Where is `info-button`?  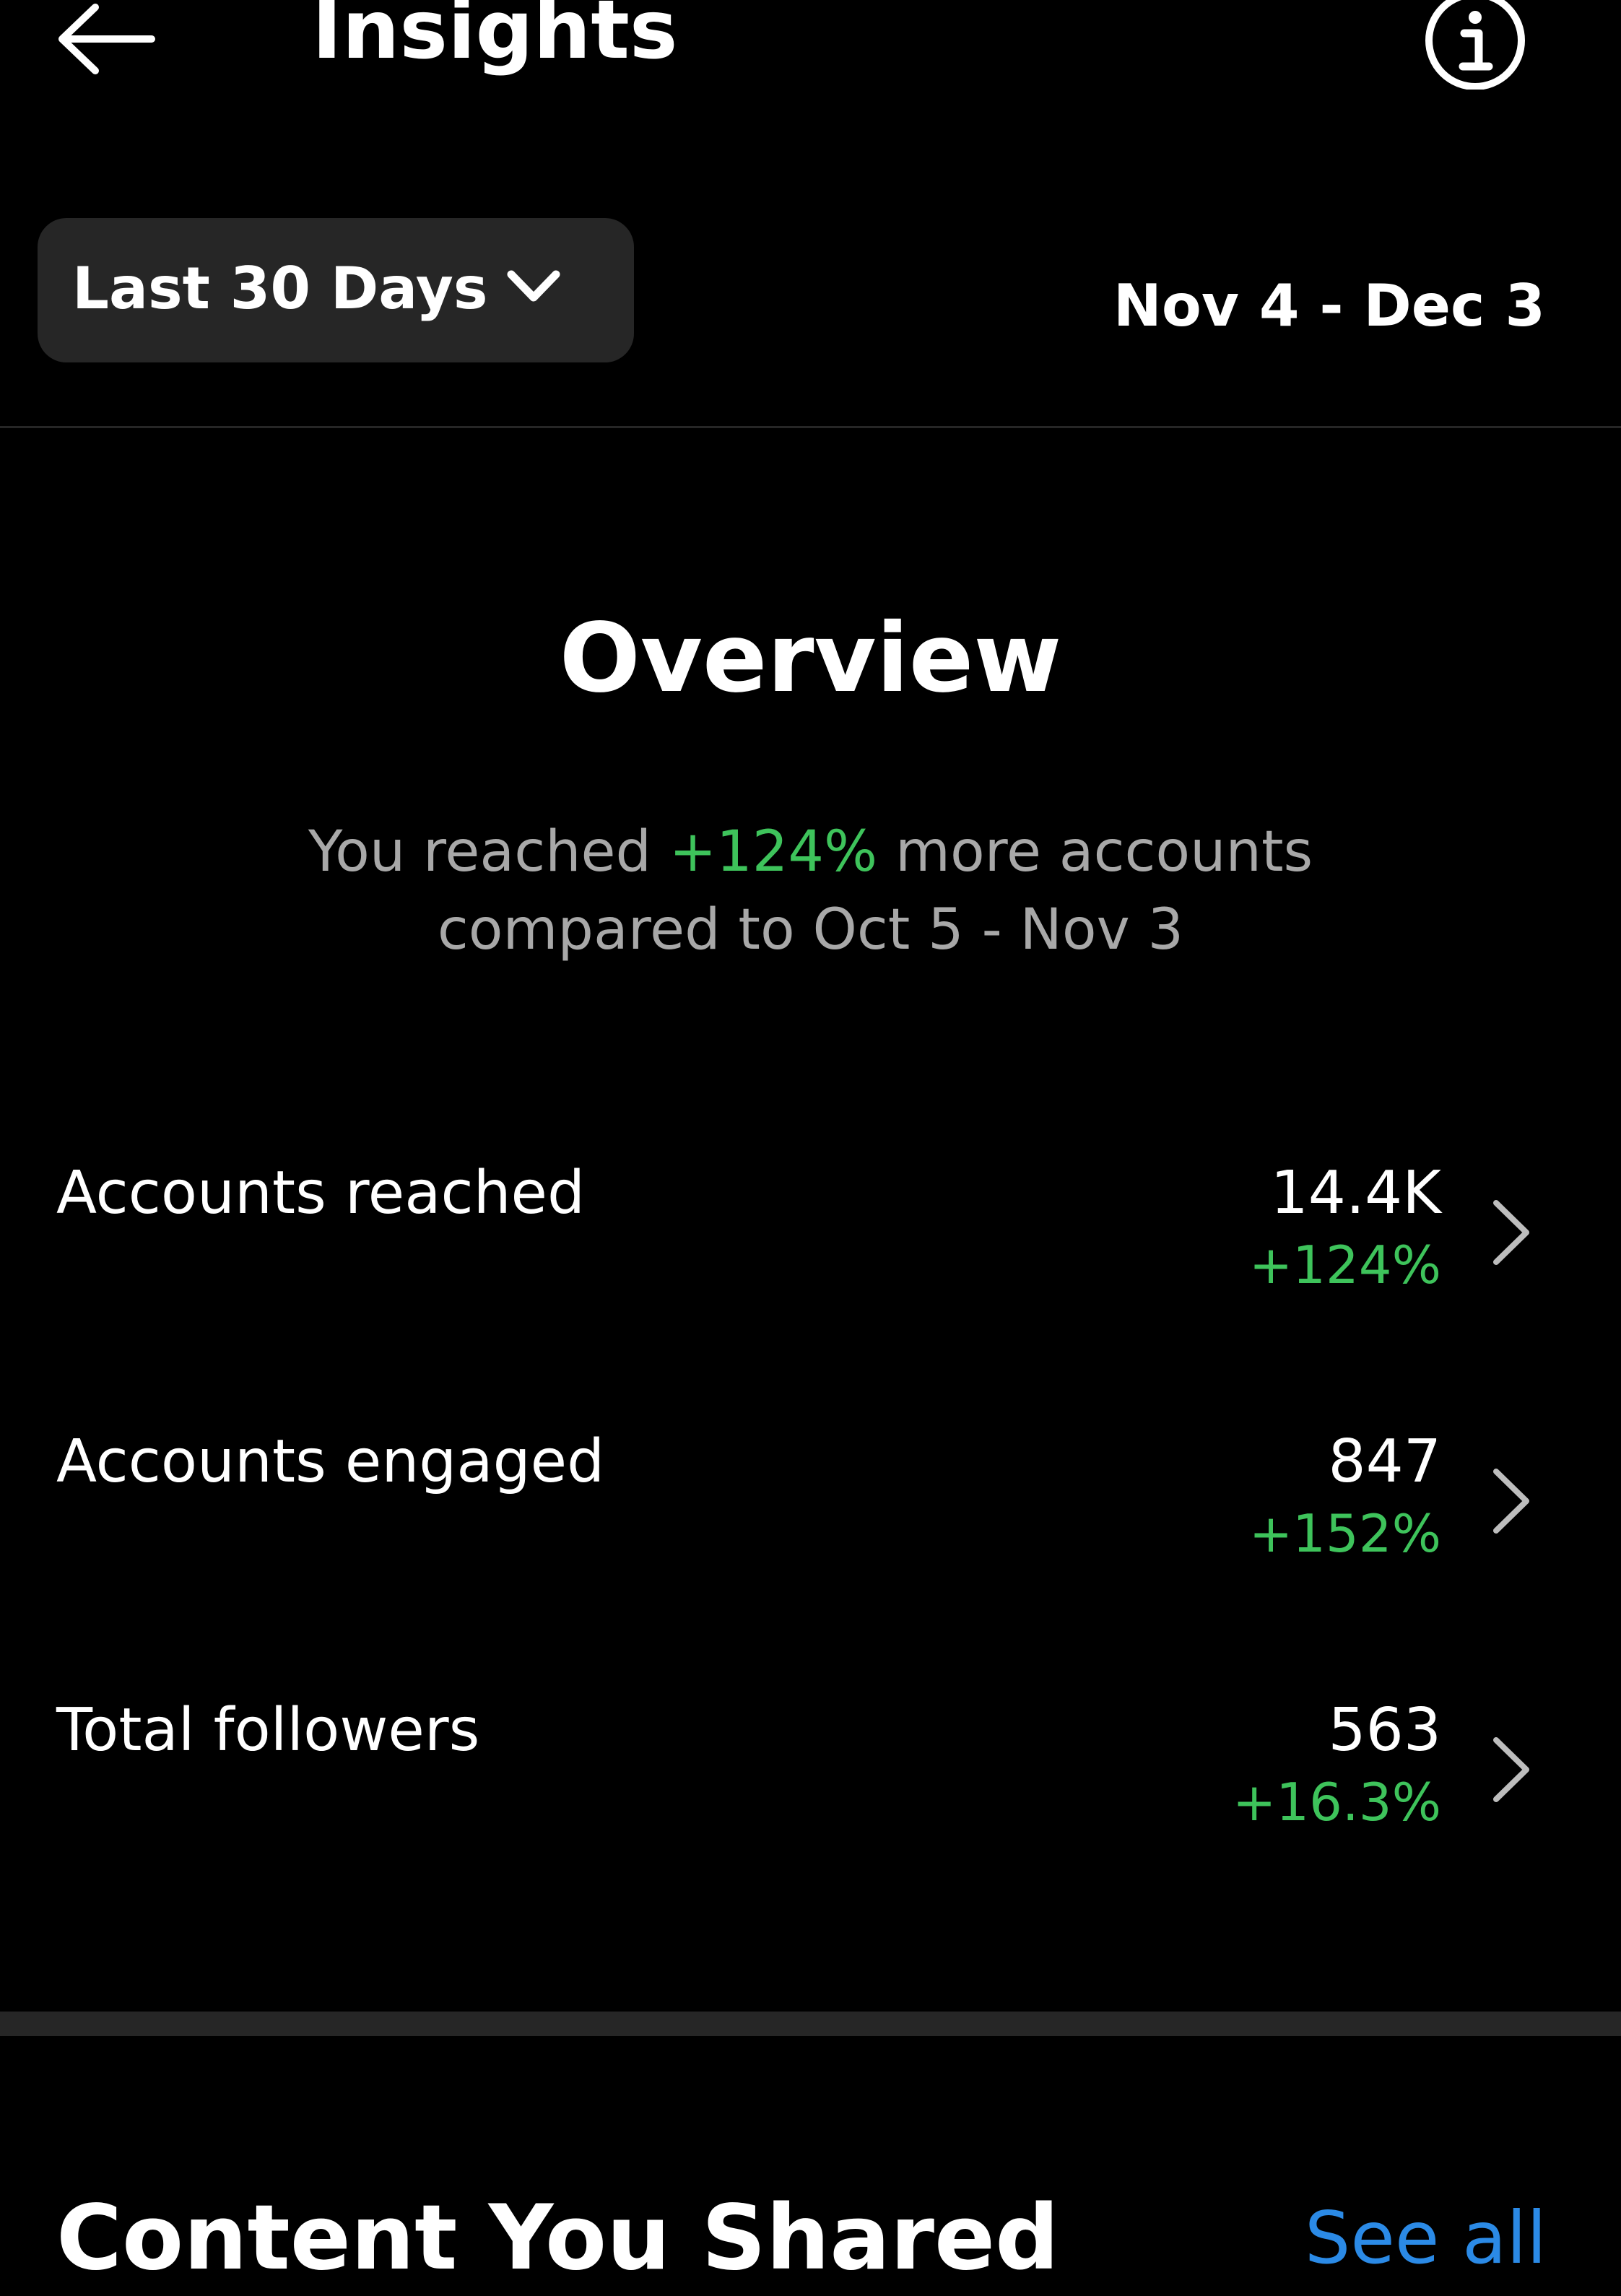 info-button is located at coordinates (1475, 45).